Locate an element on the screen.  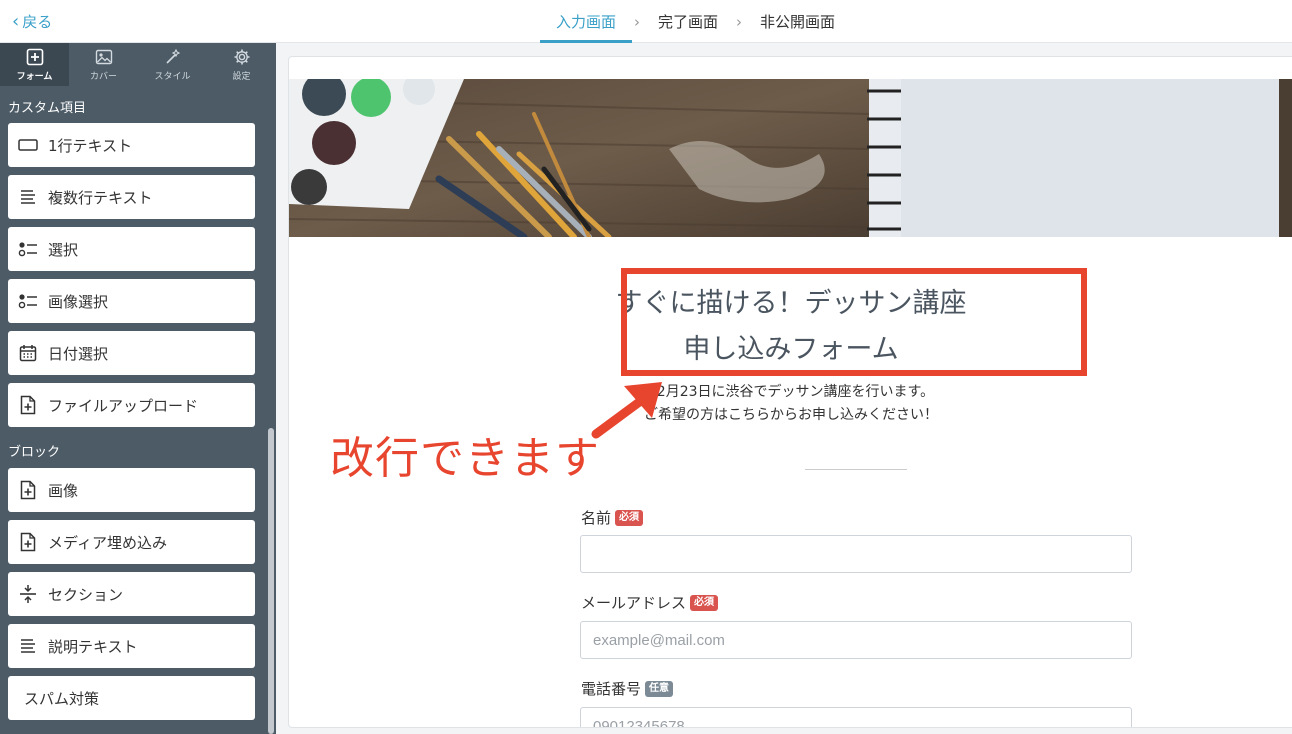
sidebar-item-label: 複数行テキスト is located at coordinates (100, 197).